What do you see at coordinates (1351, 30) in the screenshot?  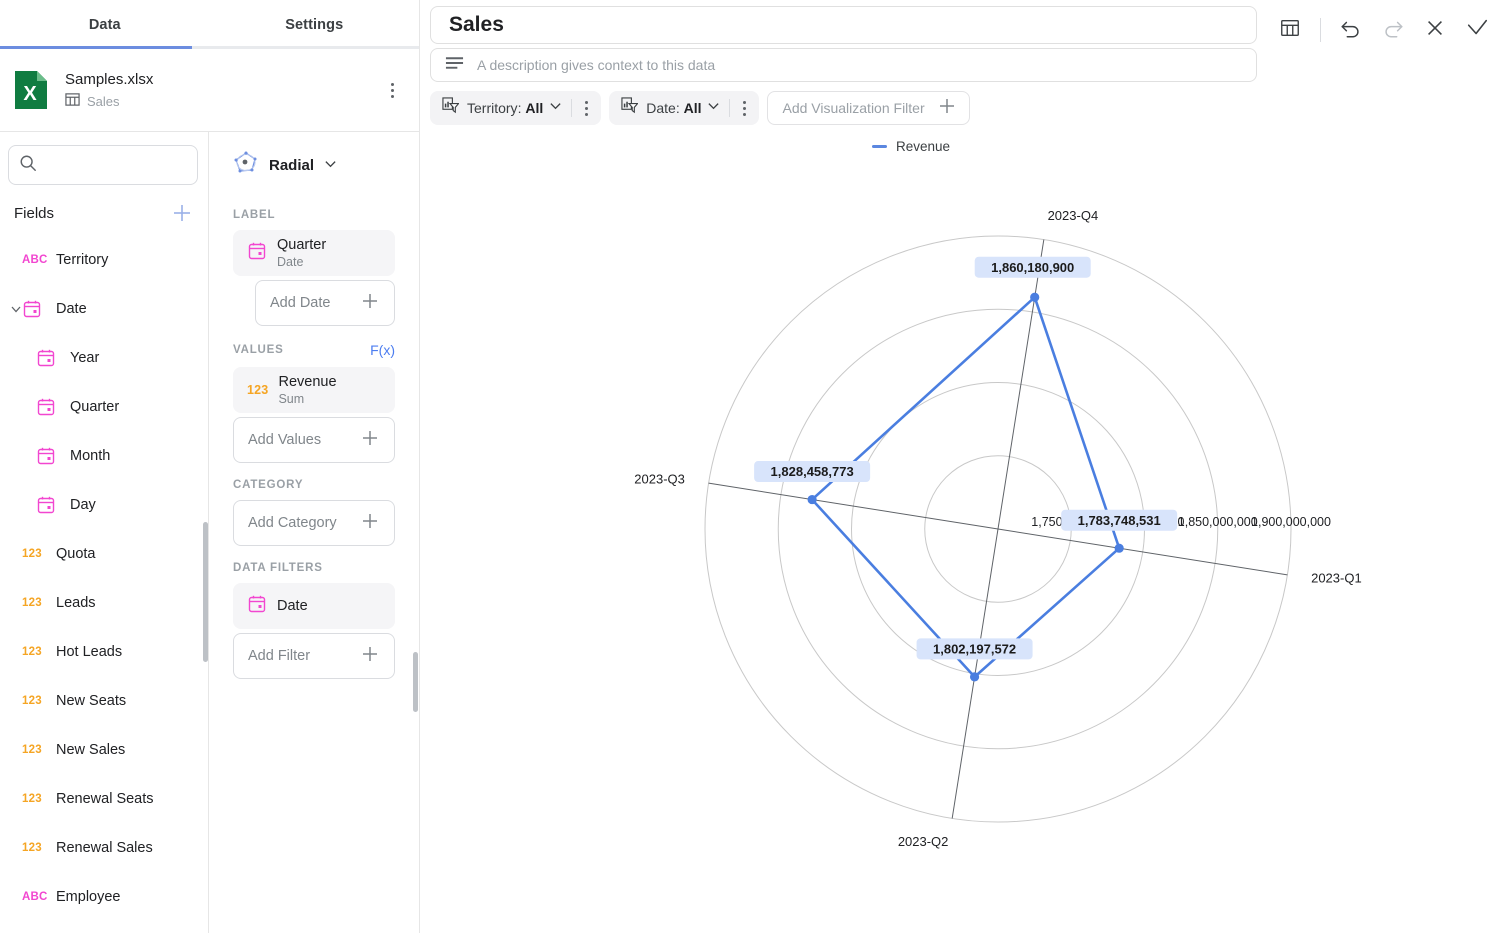 I see `undo-button` at bounding box center [1351, 30].